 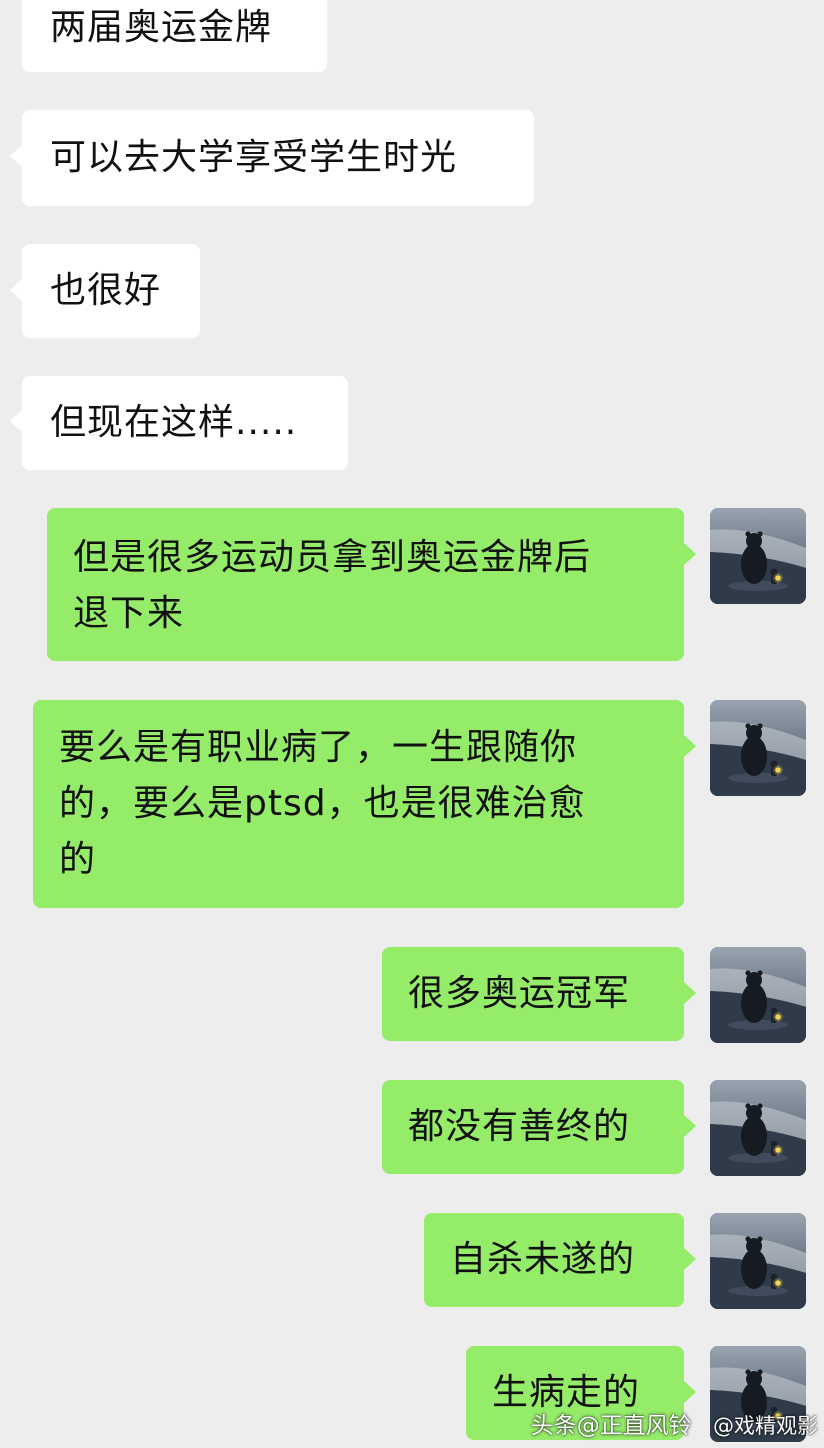 I want to click on incoming-message-bubble: 可以去大学享受学生时光, so click(x=278, y=158).